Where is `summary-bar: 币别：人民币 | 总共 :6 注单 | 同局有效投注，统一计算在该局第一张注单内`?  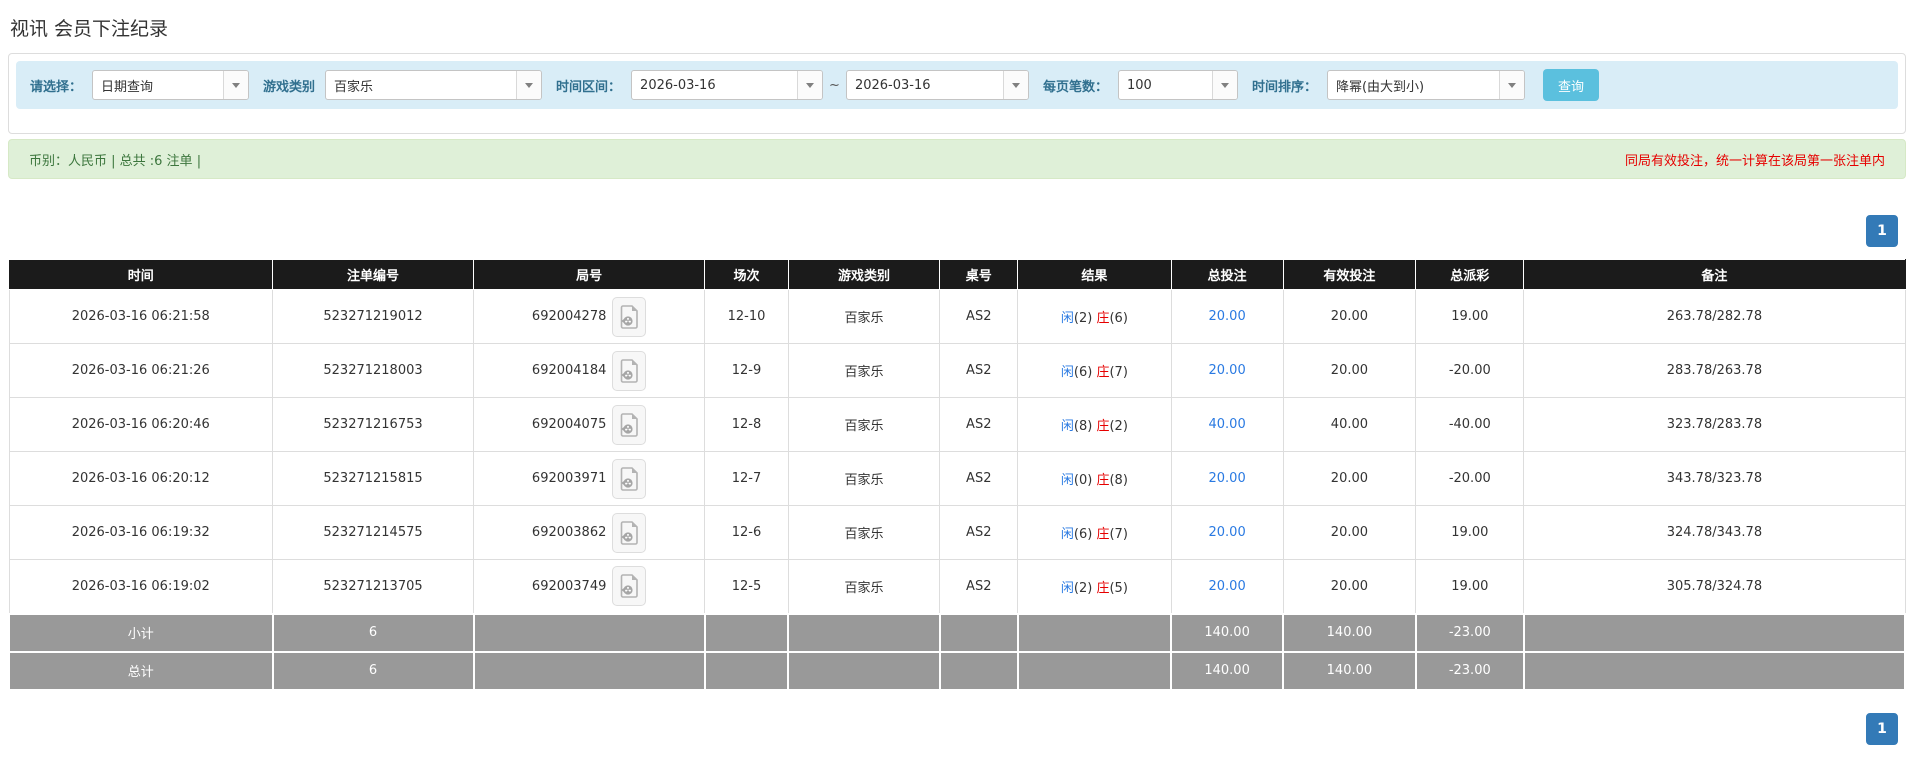 summary-bar: 币别：人民币 | 总共 :6 注单 | 同局有效投注，统一计算在该局第一张注单内 is located at coordinates (957, 159).